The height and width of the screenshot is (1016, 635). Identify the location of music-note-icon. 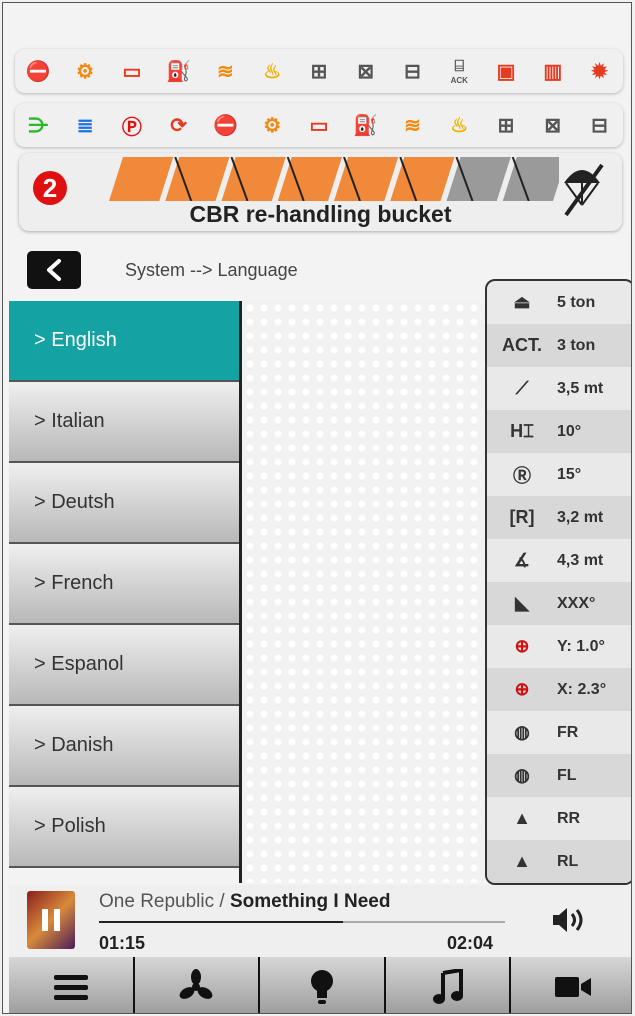
(447, 986).